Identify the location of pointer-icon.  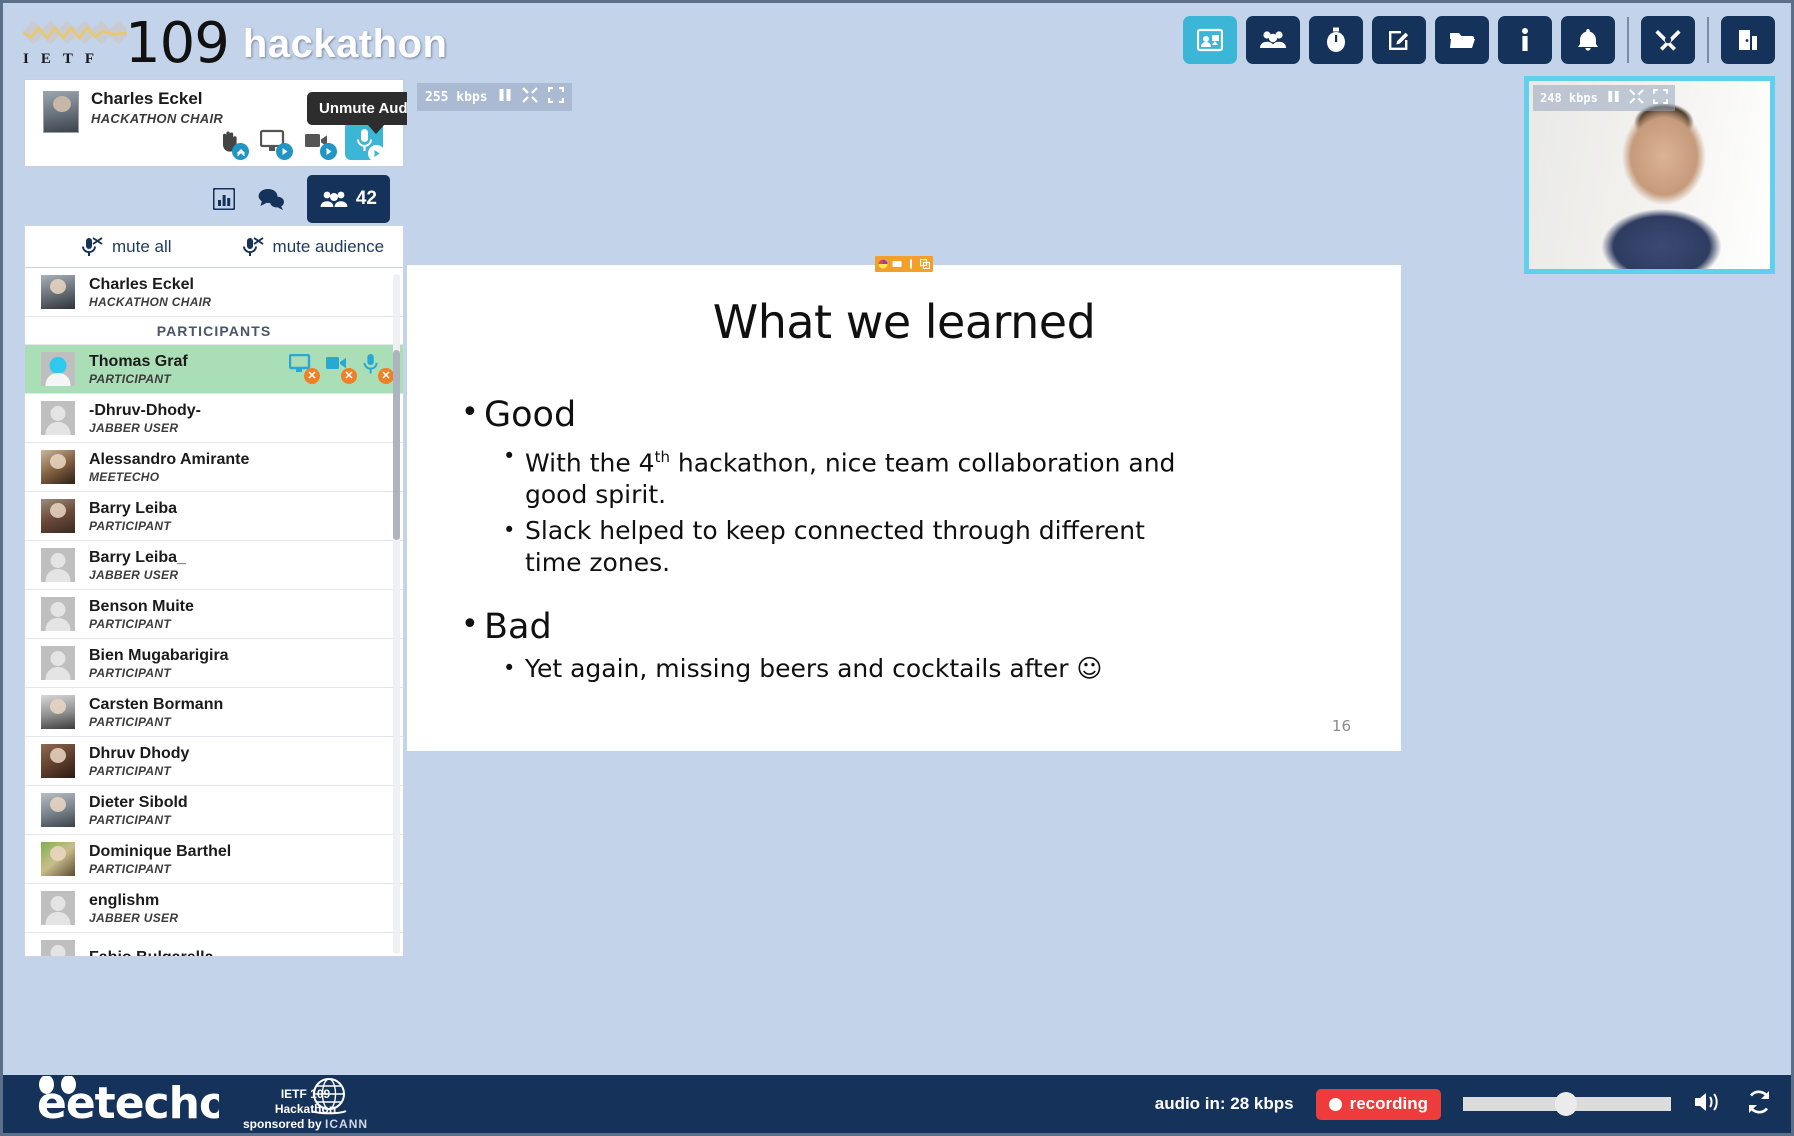
(911, 264).